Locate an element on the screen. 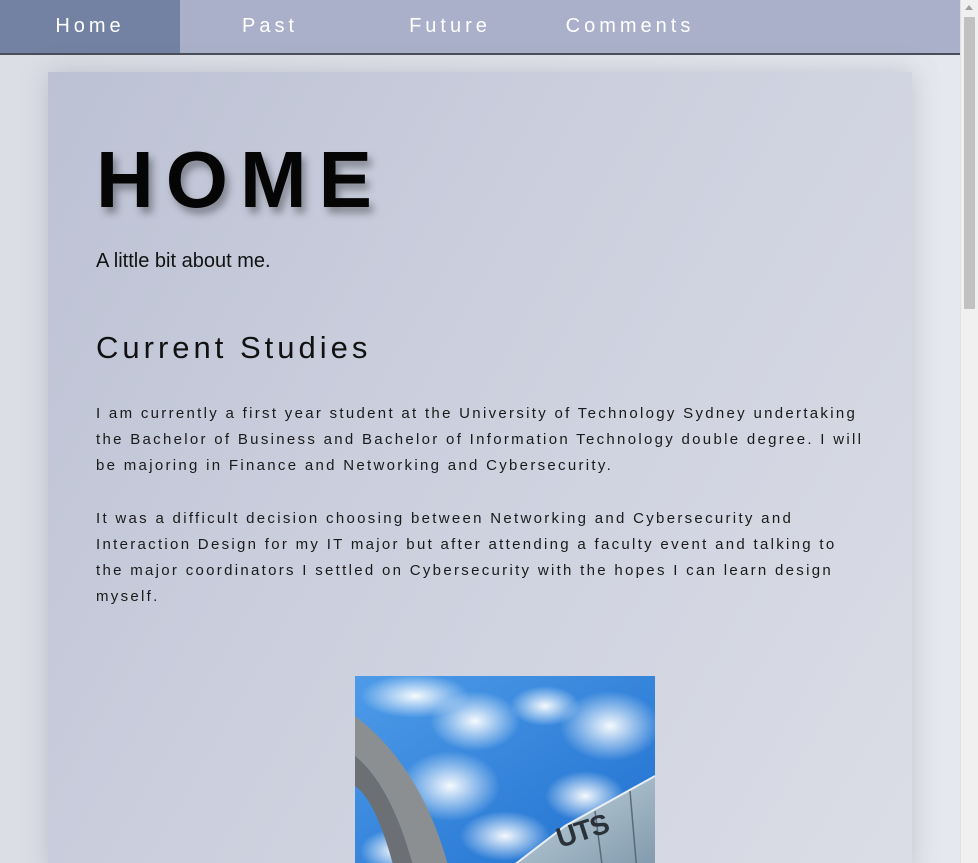  nav-past-link: Past is located at coordinates (270, 26).